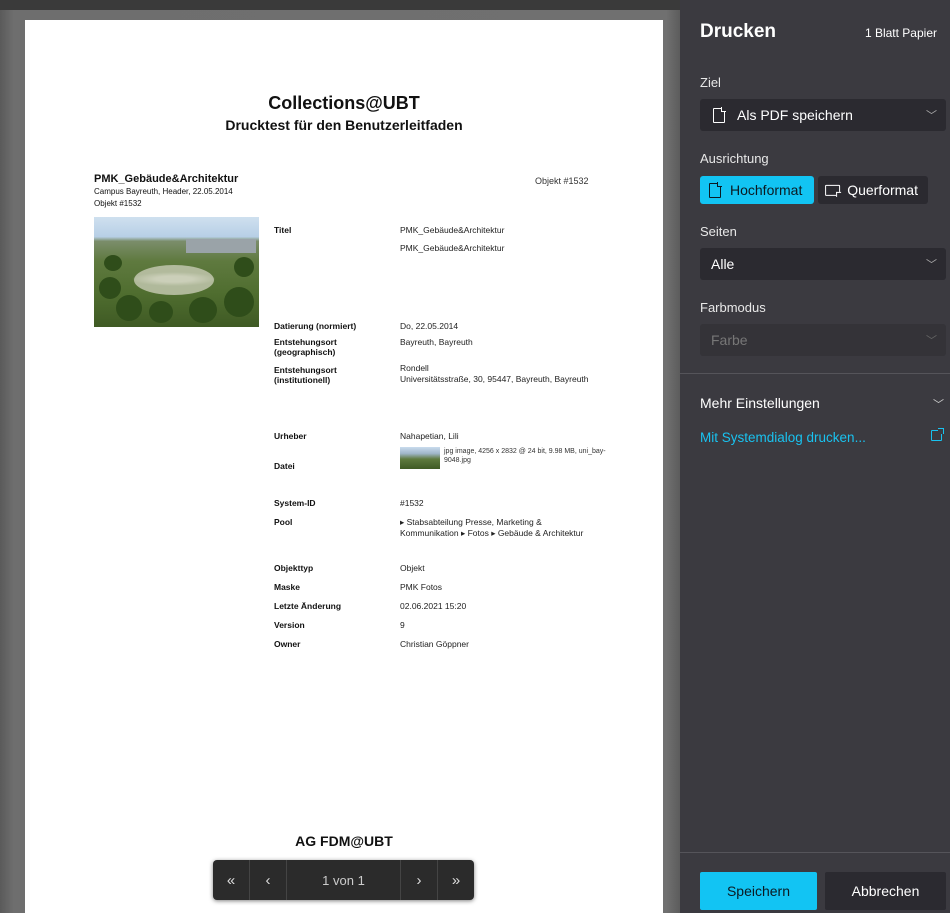 Image resolution: width=950 pixels, height=913 pixels. What do you see at coordinates (882, 190) in the screenshot?
I see `landscape-label: Querformat` at bounding box center [882, 190].